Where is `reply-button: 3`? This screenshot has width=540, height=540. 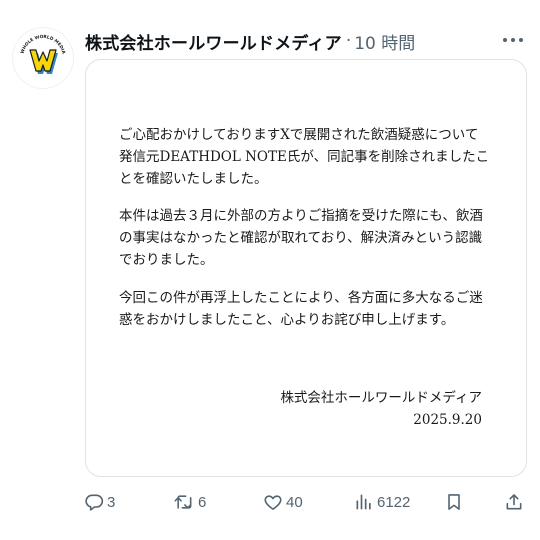
reply-button: 3 is located at coordinates (99, 502).